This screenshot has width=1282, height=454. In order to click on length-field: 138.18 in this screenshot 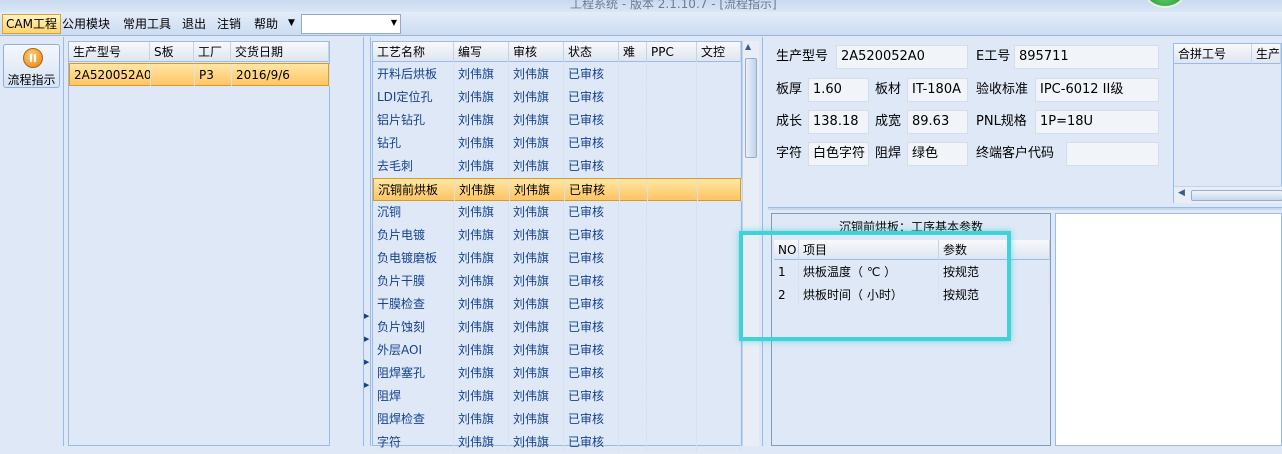, I will do `click(838, 122)`.